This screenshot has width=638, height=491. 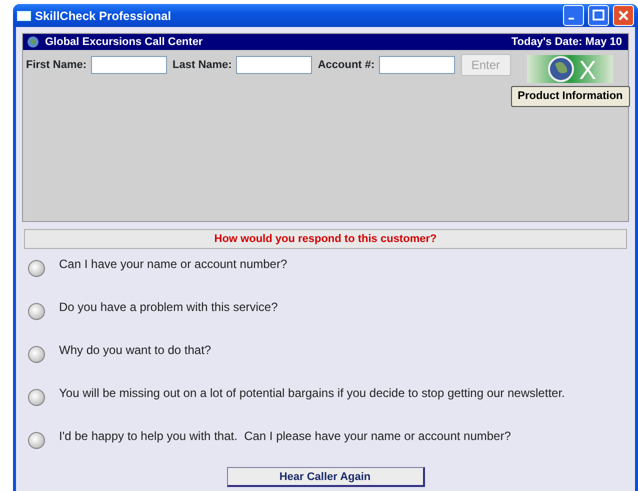 What do you see at coordinates (566, 42) in the screenshot?
I see `date-label: Today's Date: May 10` at bounding box center [566, 42].